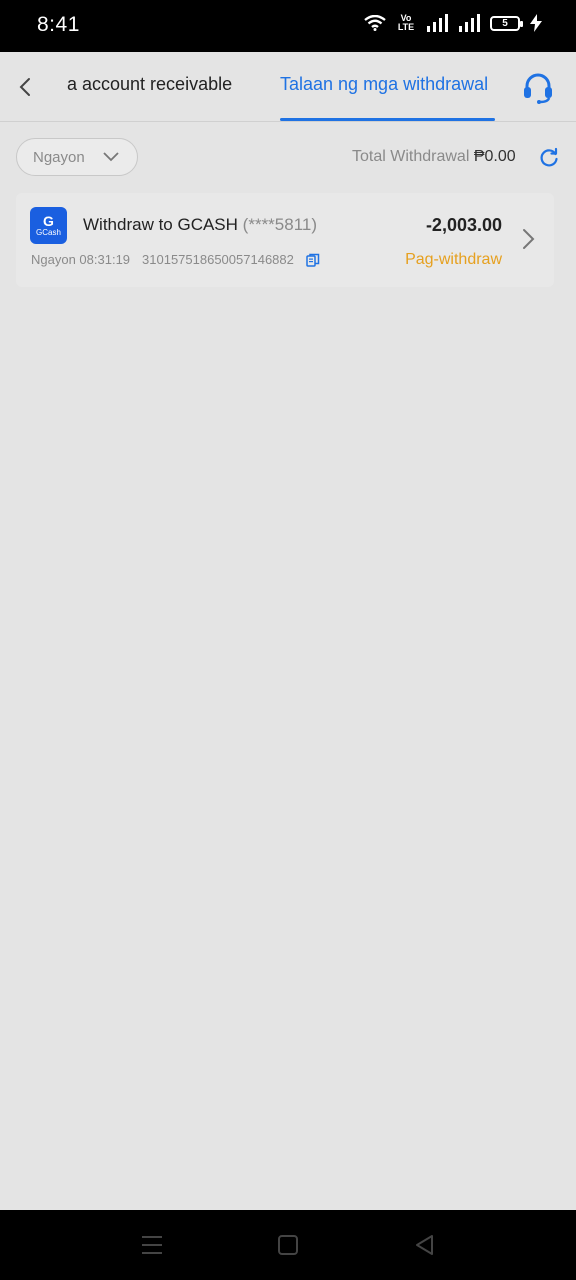 The image size is (576, 1280). I want to click on active-tab-indicator, so click(387, 119).